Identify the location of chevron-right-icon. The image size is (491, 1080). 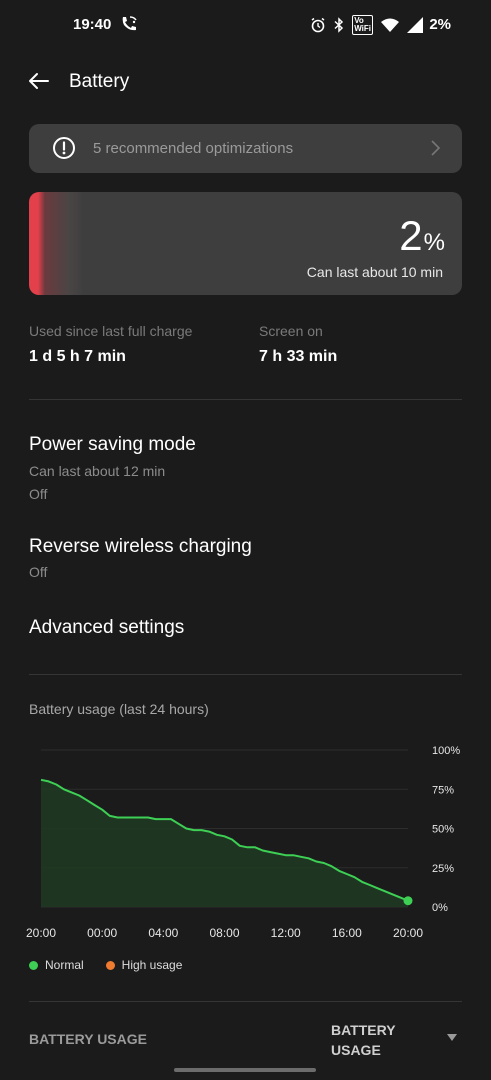
(436, 148).